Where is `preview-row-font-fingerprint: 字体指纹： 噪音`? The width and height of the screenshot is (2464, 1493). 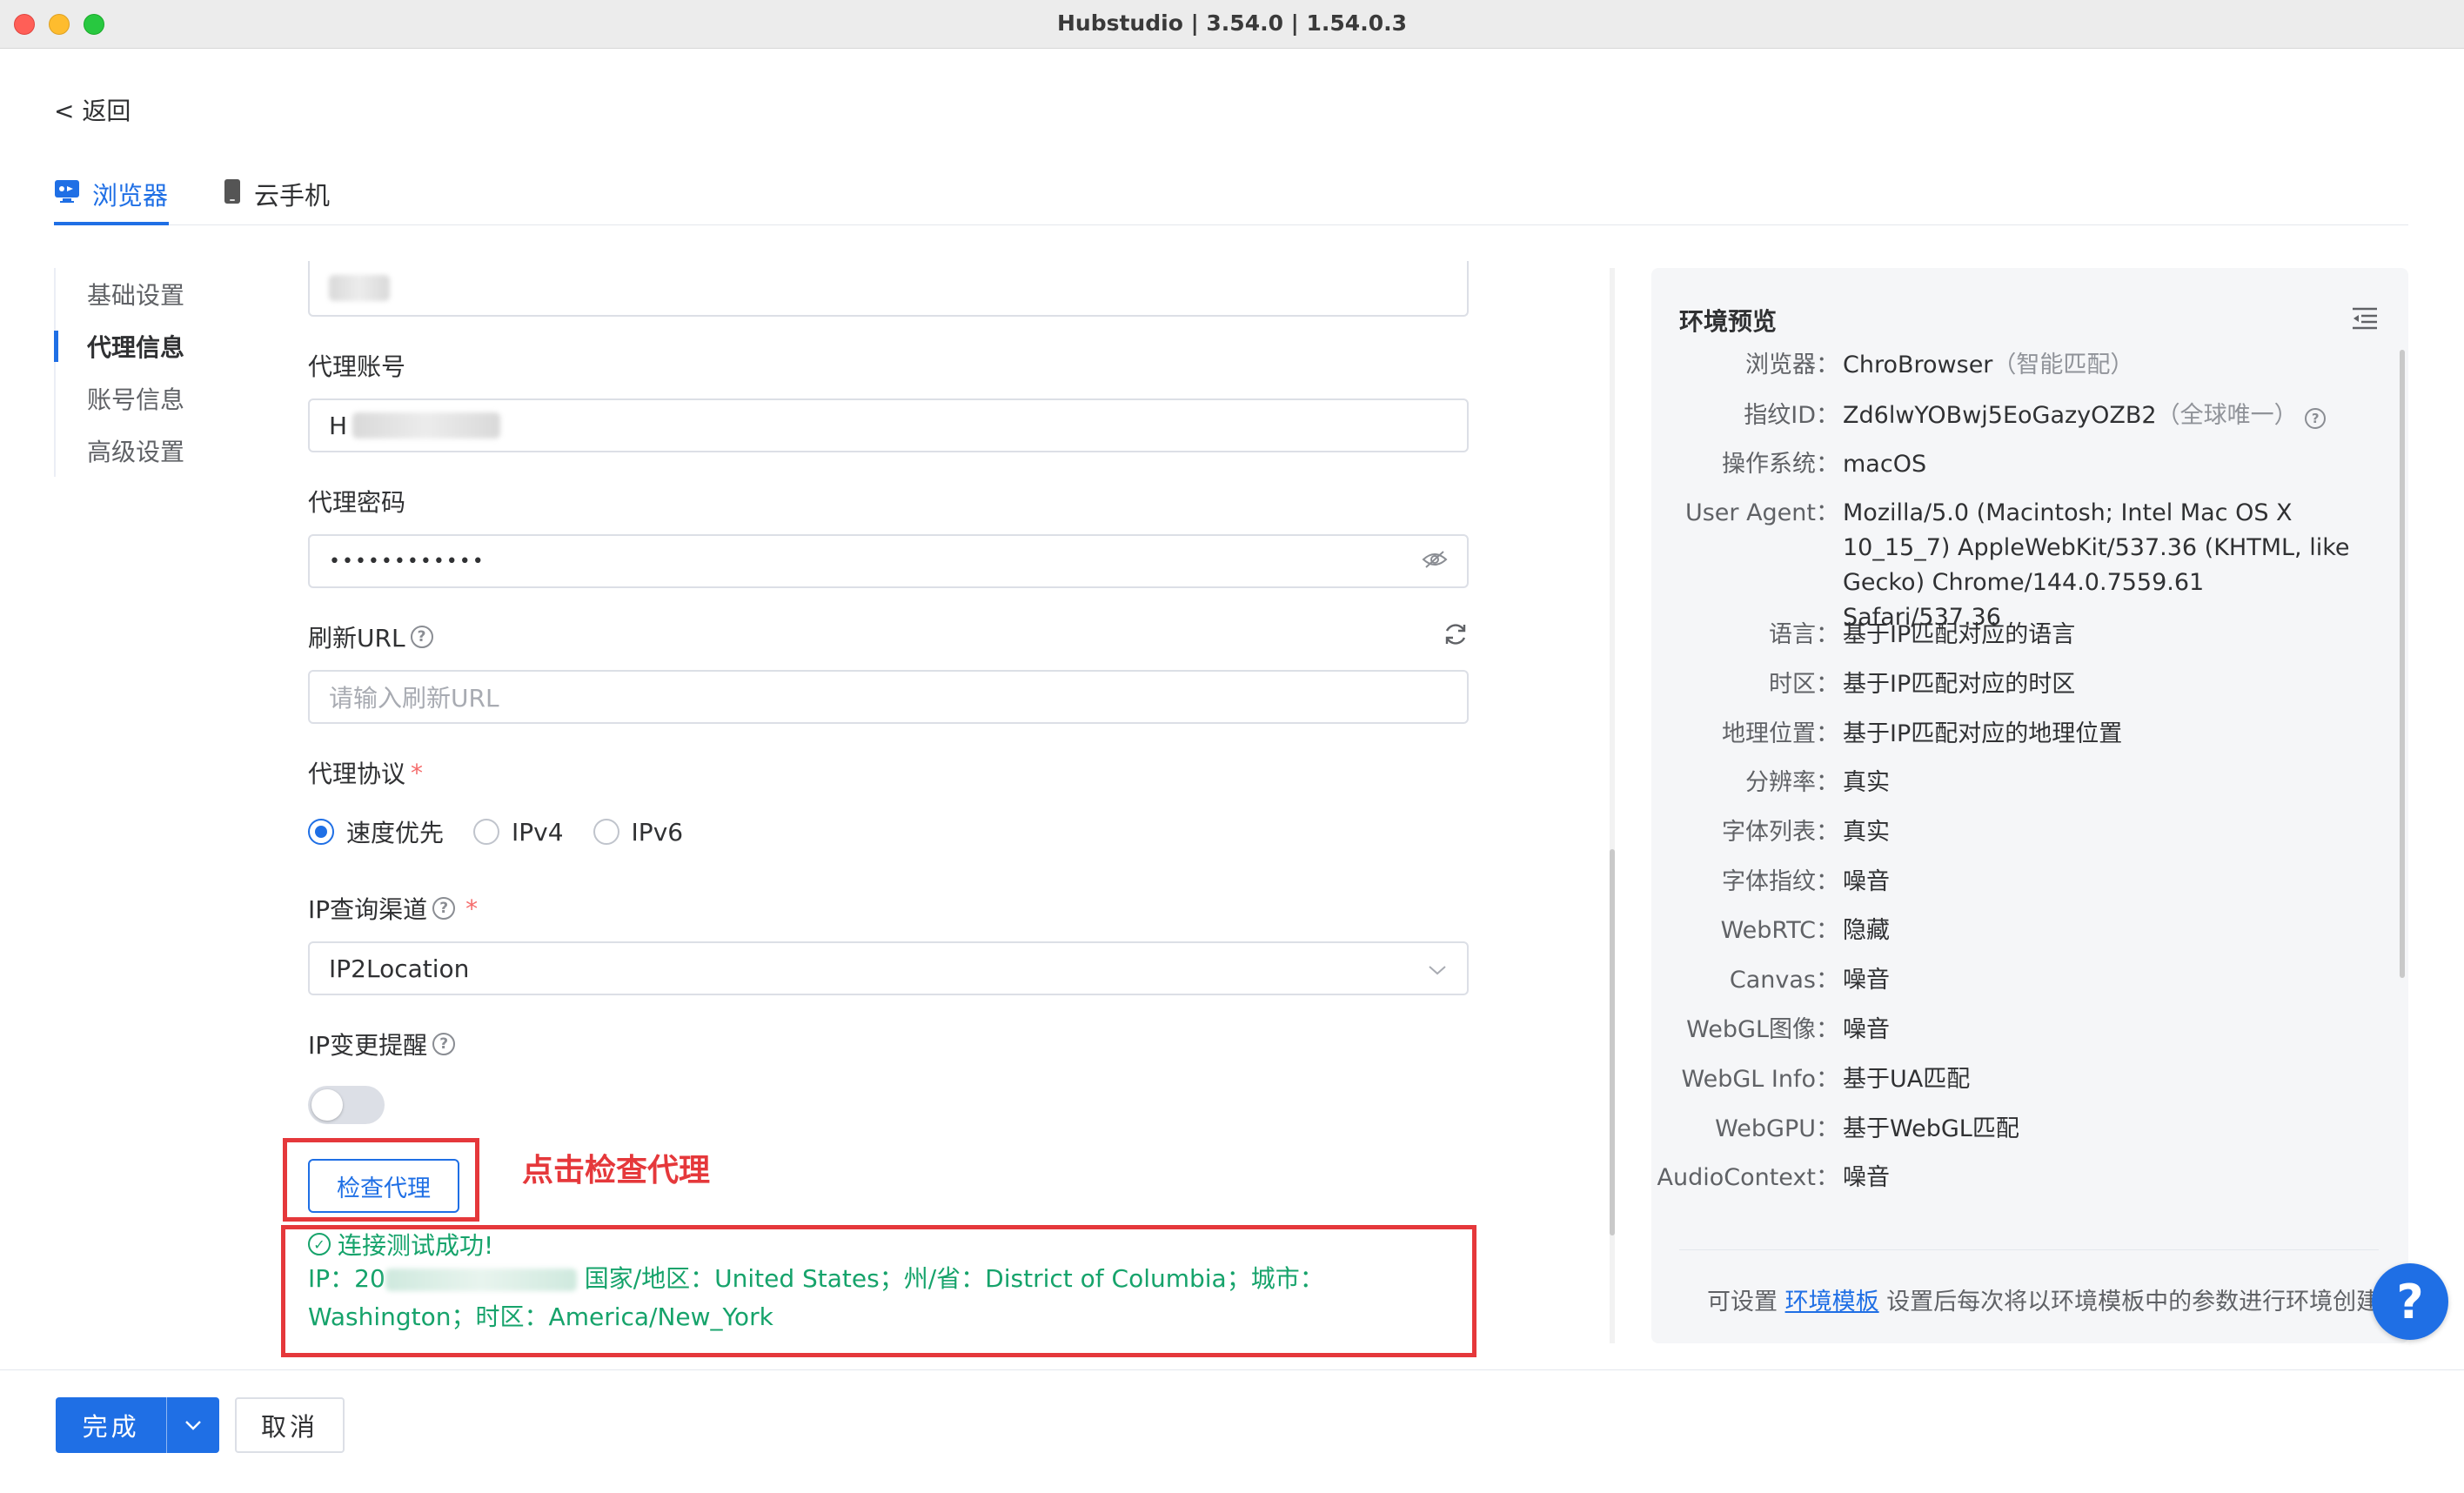 preview-row-font-fingerprint: 字体指纹： 噪音 is located at coordinates (1806, 881).